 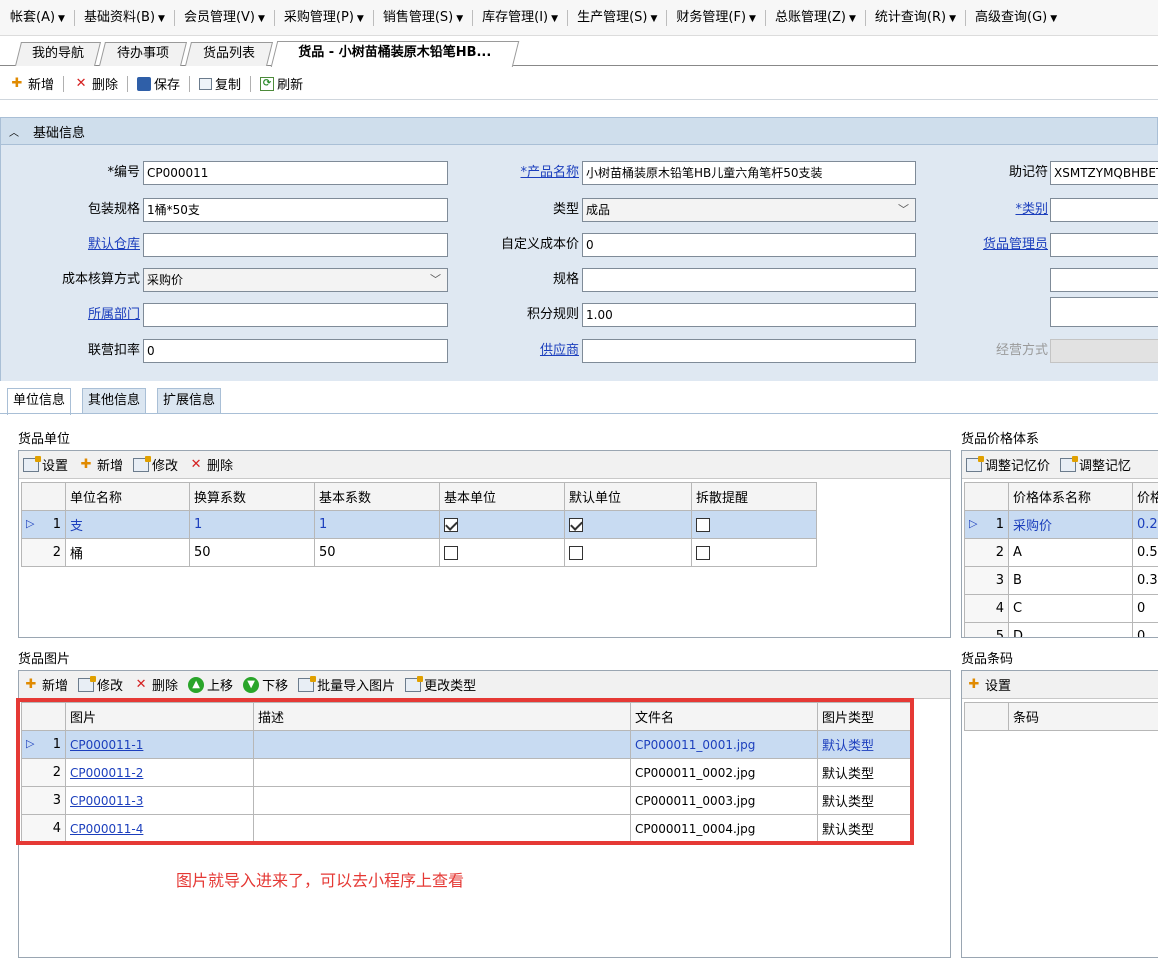 What do you see at coordinates (114, 401) in the screenshot?
I see `tab-other-info: 其他信息` at bounding box center [114, 401].